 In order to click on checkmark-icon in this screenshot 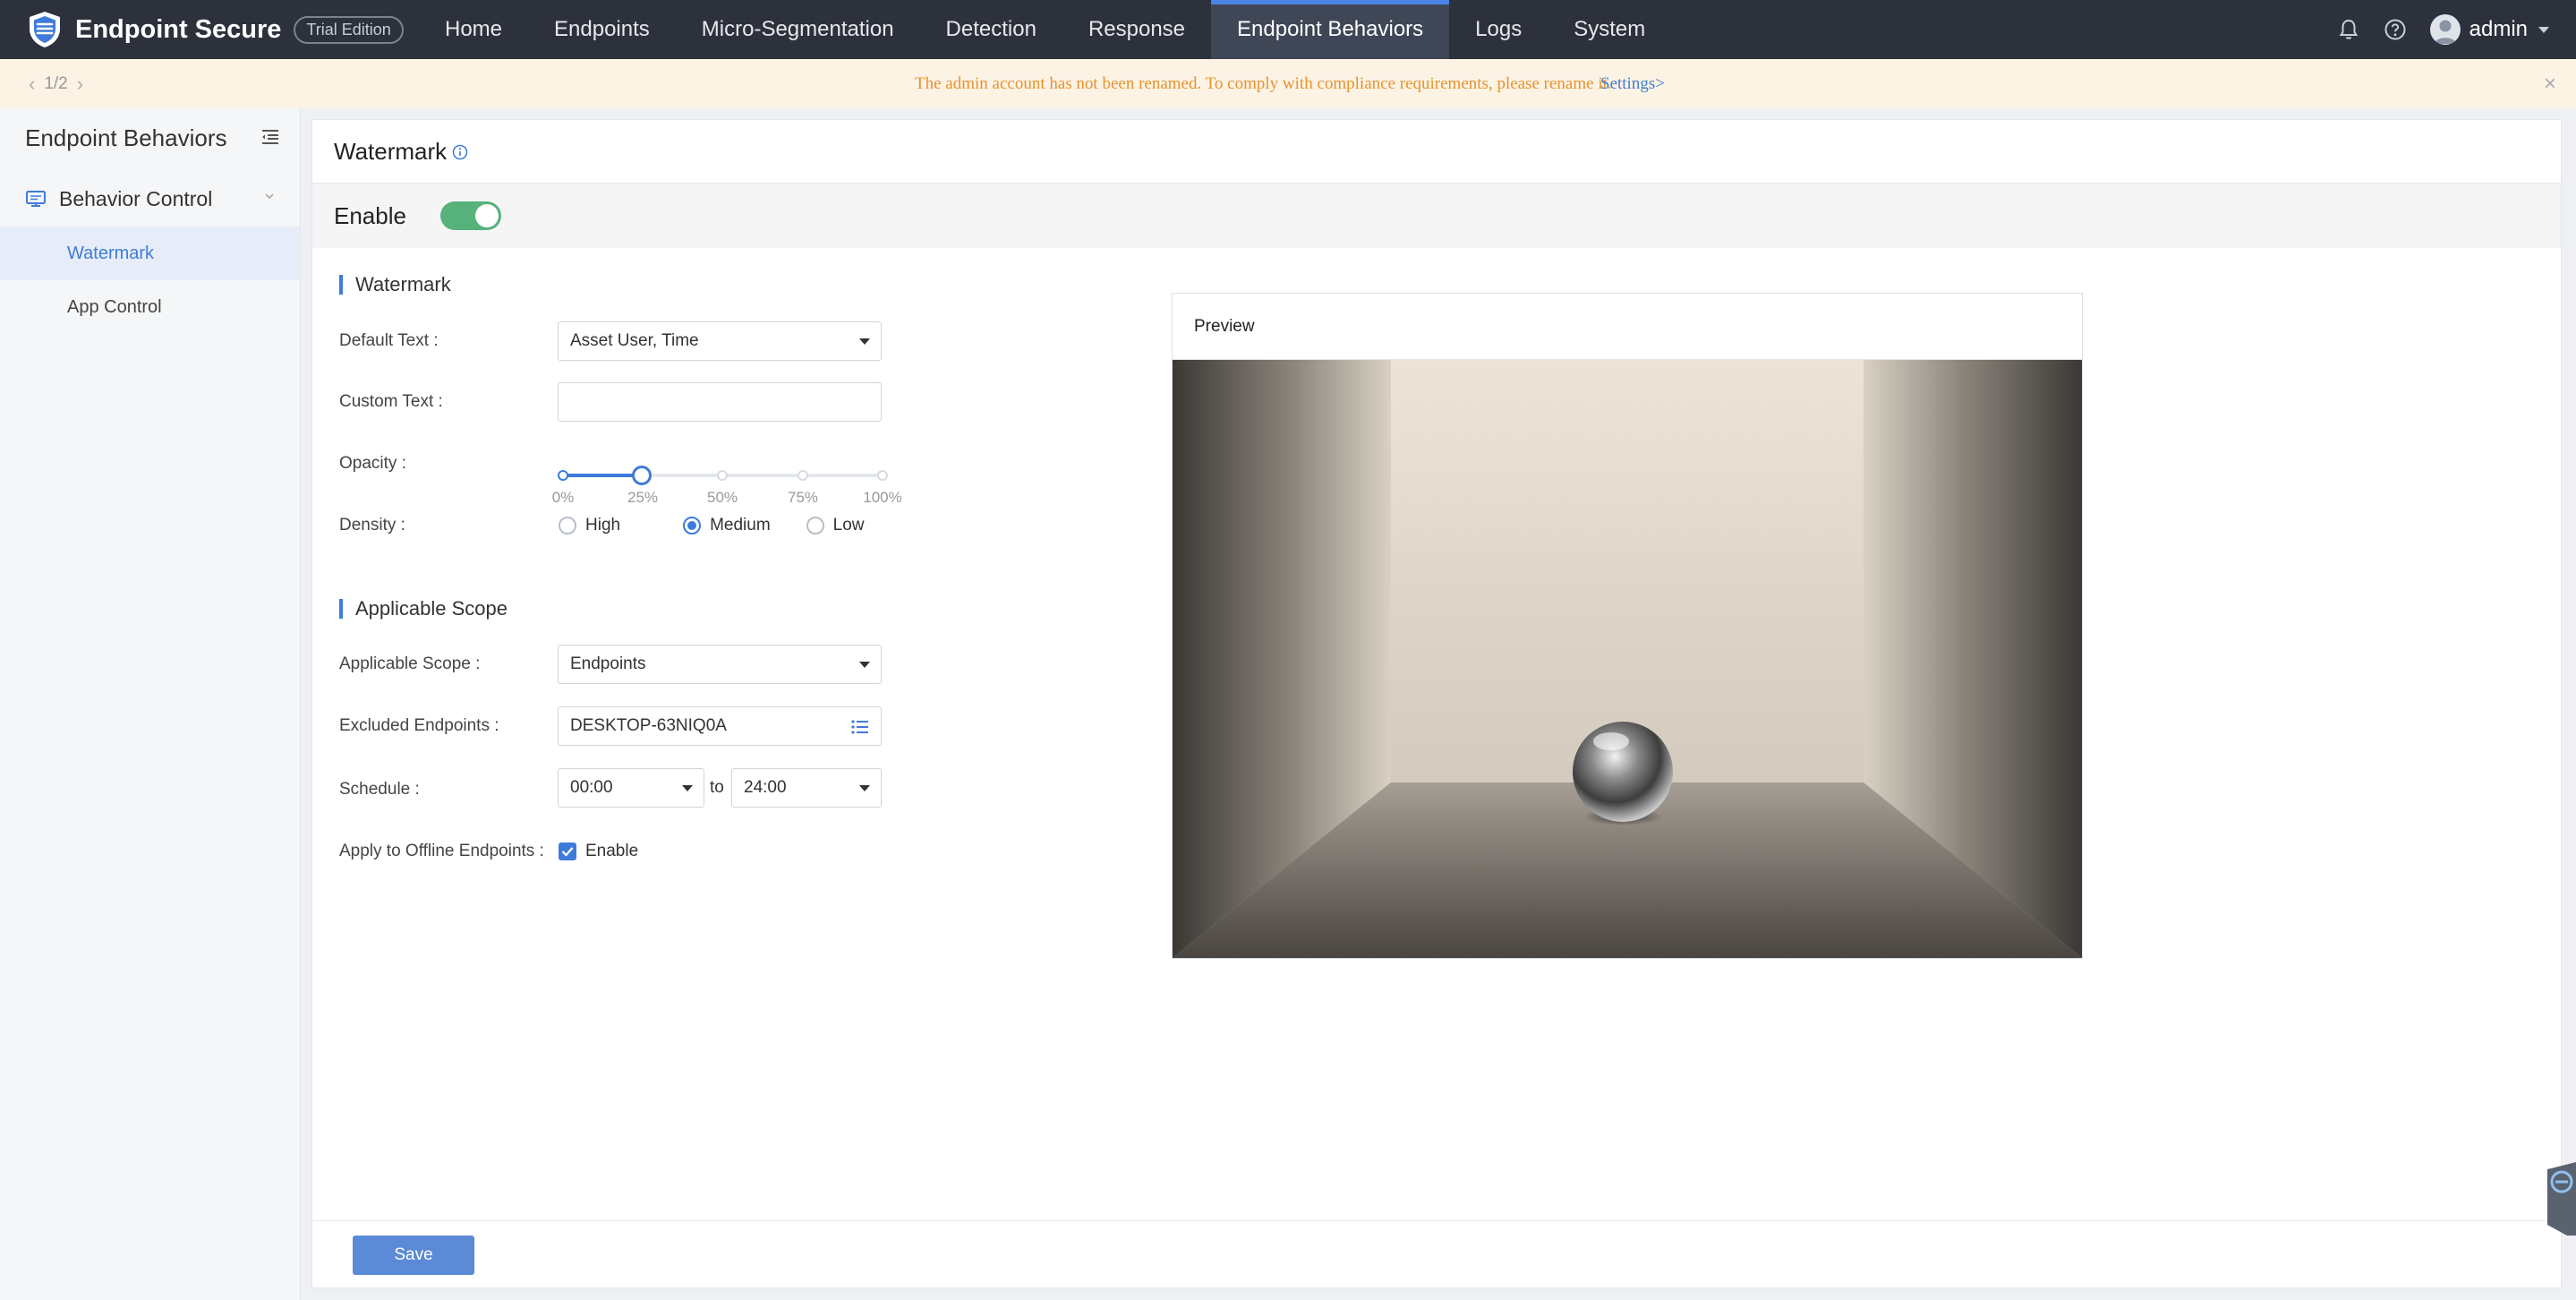, I will do `click(567, 852)`.